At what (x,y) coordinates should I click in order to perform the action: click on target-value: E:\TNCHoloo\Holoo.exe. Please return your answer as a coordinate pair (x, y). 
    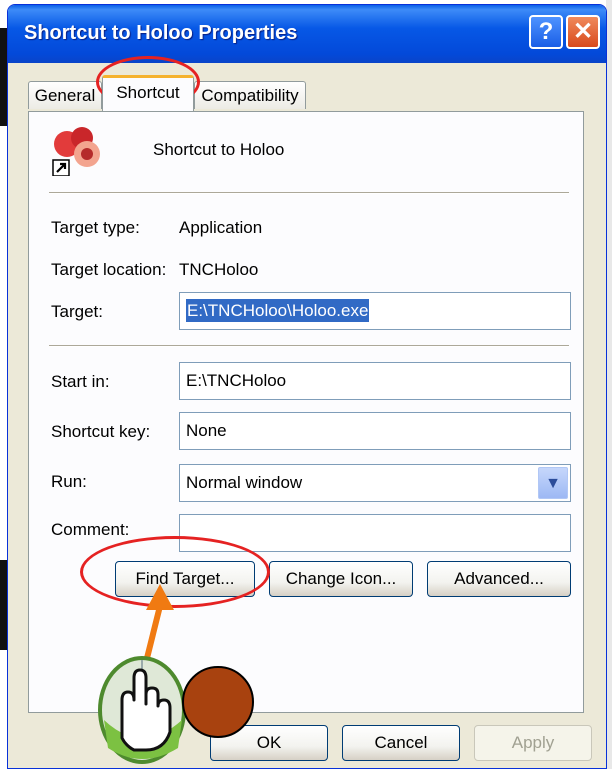
    Looking at the image, I should click on (278, 310).